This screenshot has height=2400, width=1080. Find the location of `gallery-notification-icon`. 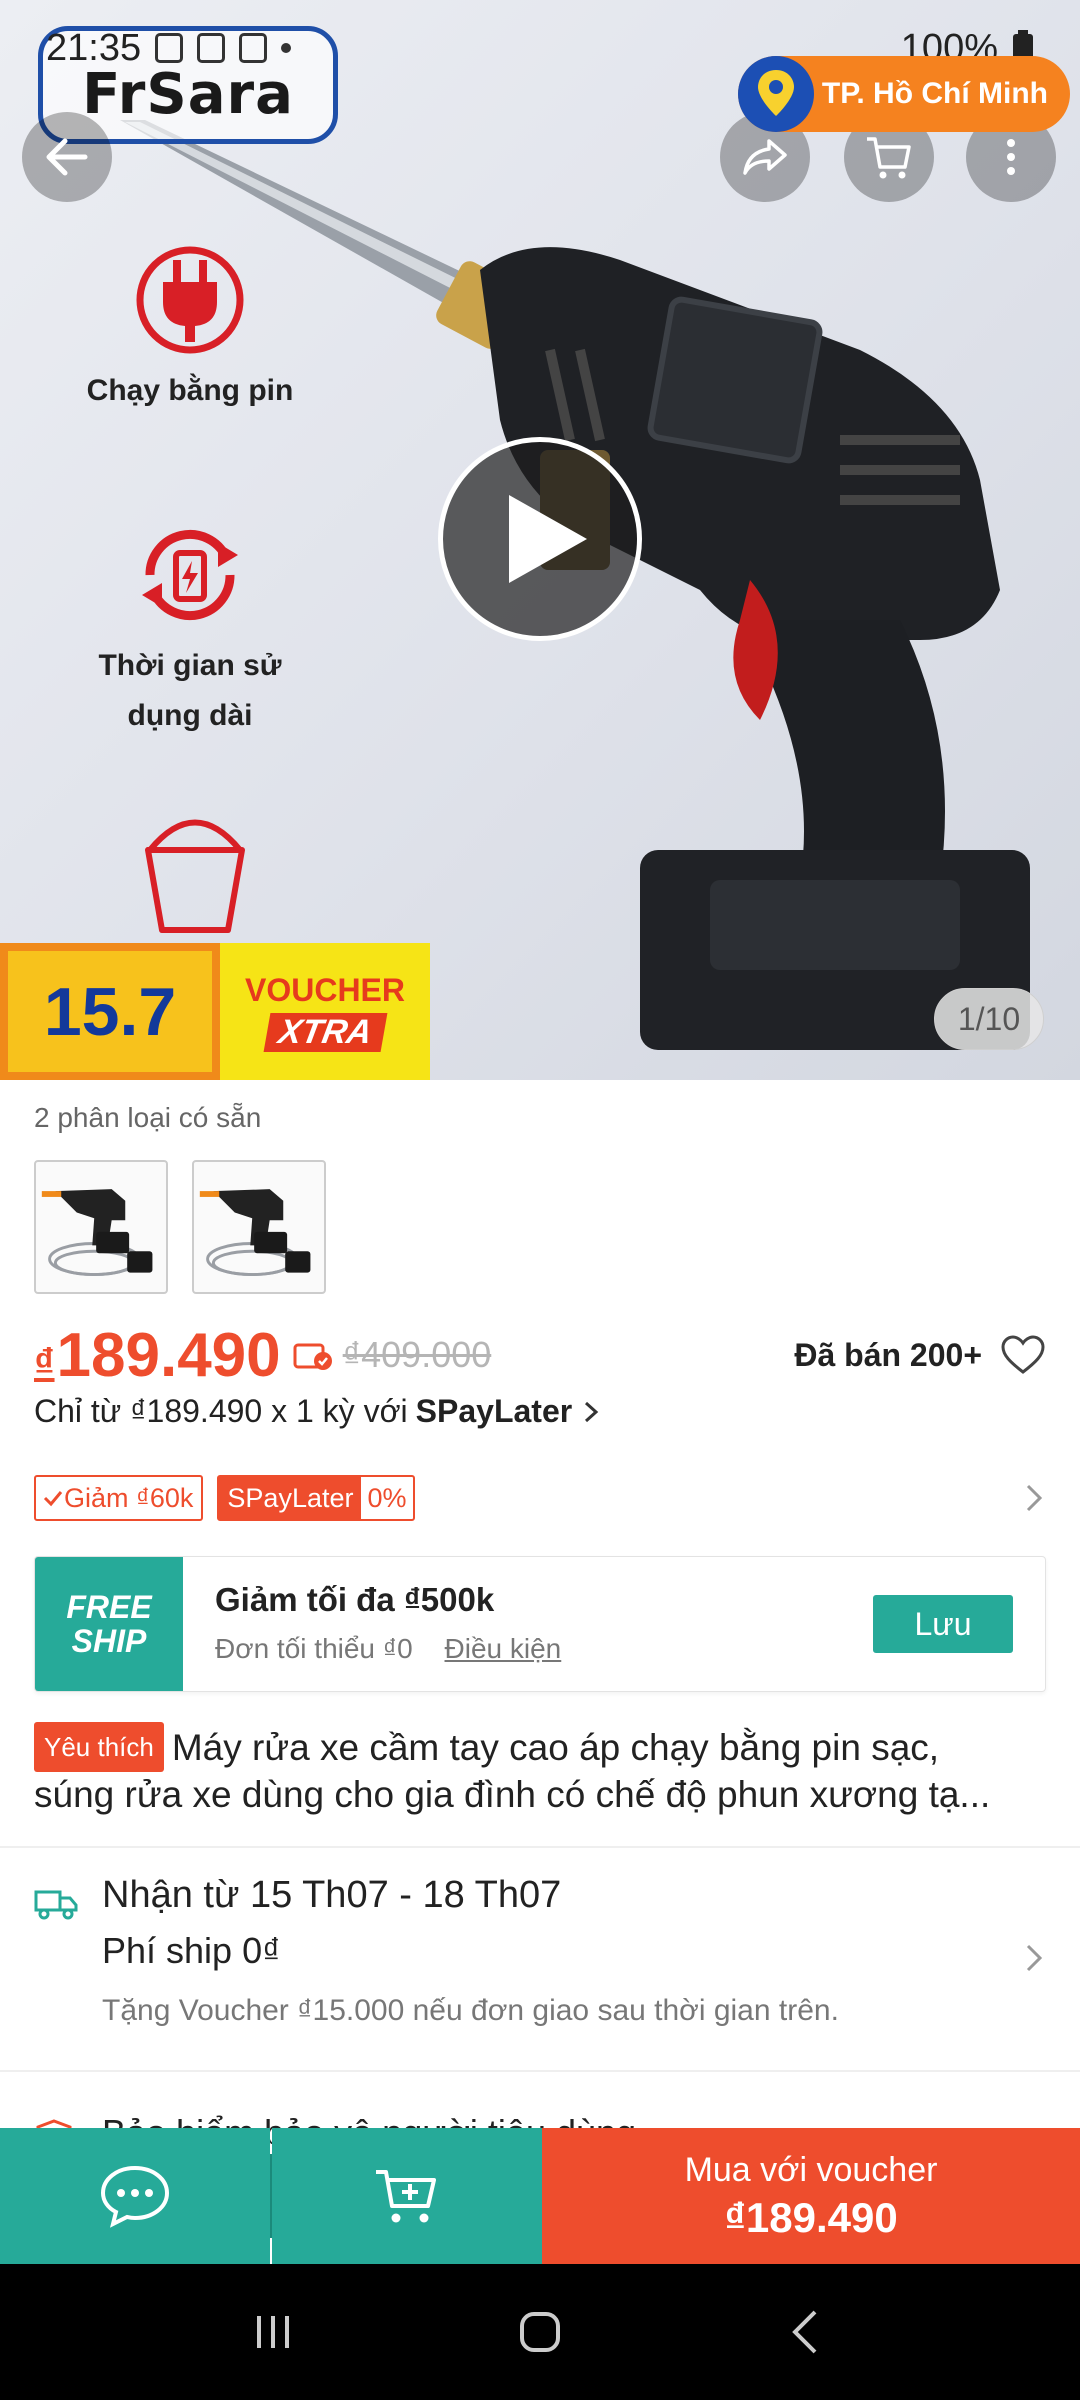

gallery-notification-icon is located at coordinates (211, 48).